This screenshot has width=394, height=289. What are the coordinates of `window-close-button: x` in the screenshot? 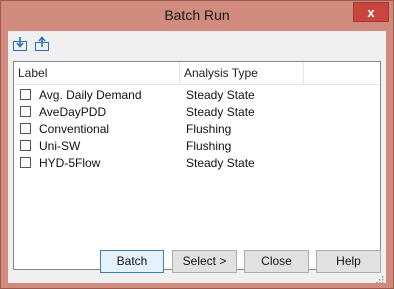 It's located at (371, 12).